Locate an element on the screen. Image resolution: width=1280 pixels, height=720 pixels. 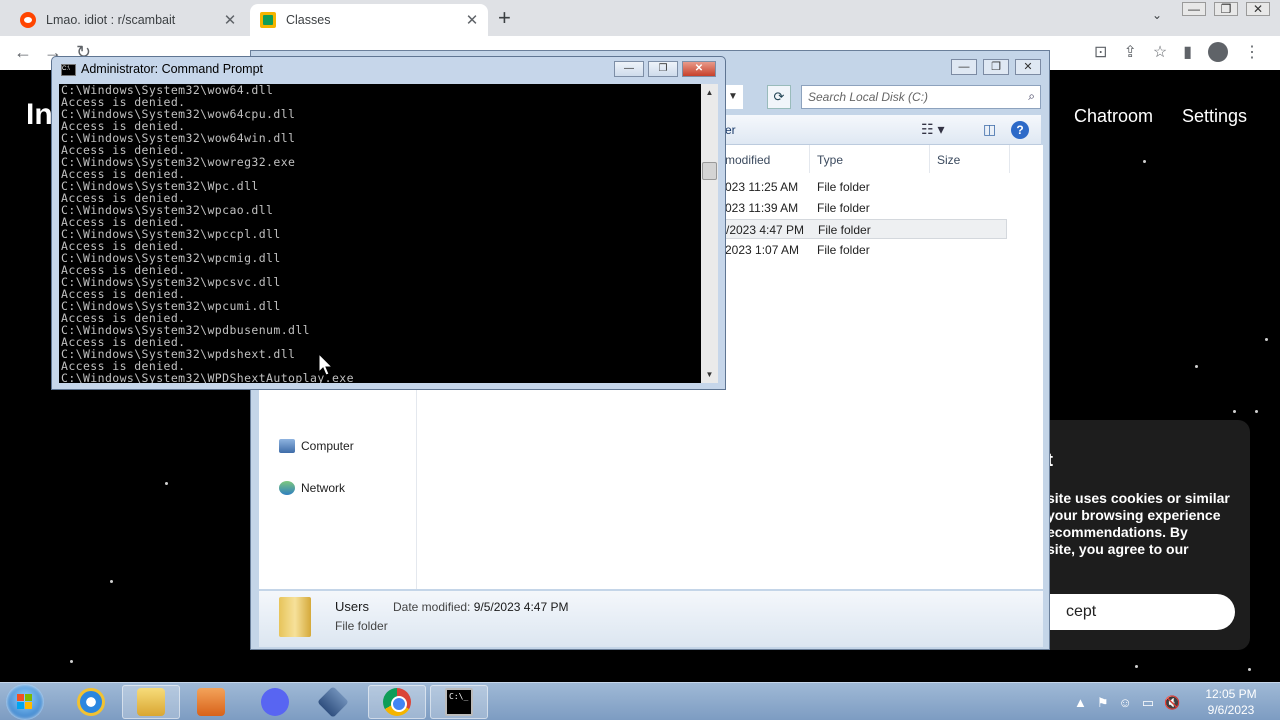
help-icon: ? is located at coordinates (1020, 130).